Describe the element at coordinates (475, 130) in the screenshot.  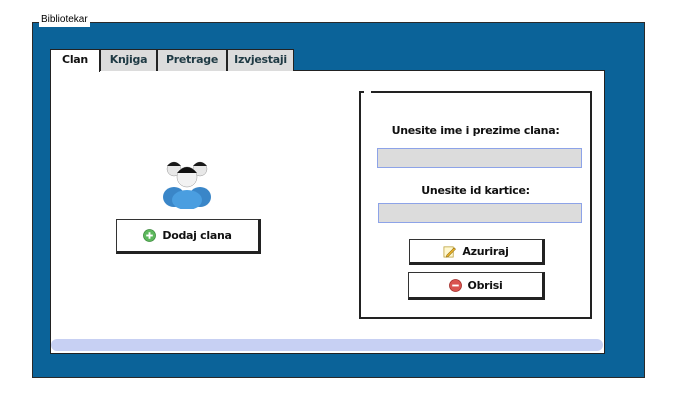
I see `name-label: Unesite ime i prezime clana:` at that location.